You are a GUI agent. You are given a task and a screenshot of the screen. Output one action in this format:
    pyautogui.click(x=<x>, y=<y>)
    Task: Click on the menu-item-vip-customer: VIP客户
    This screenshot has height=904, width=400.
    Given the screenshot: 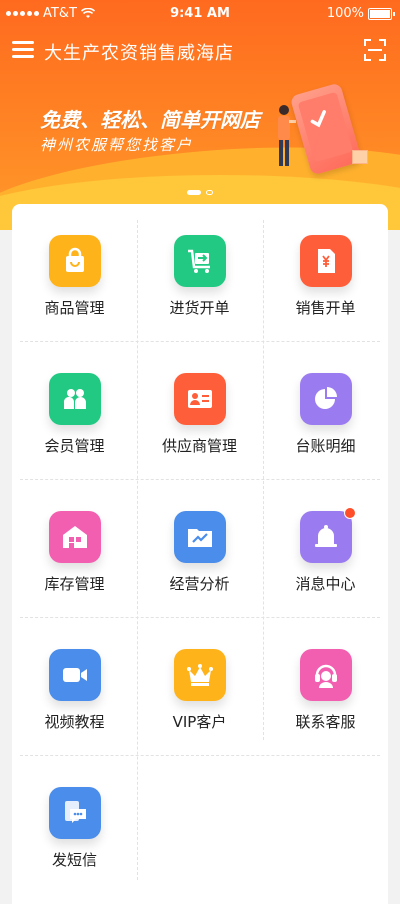 What is the action you would take?
    pyautogui.click(x=199, y=686)
    